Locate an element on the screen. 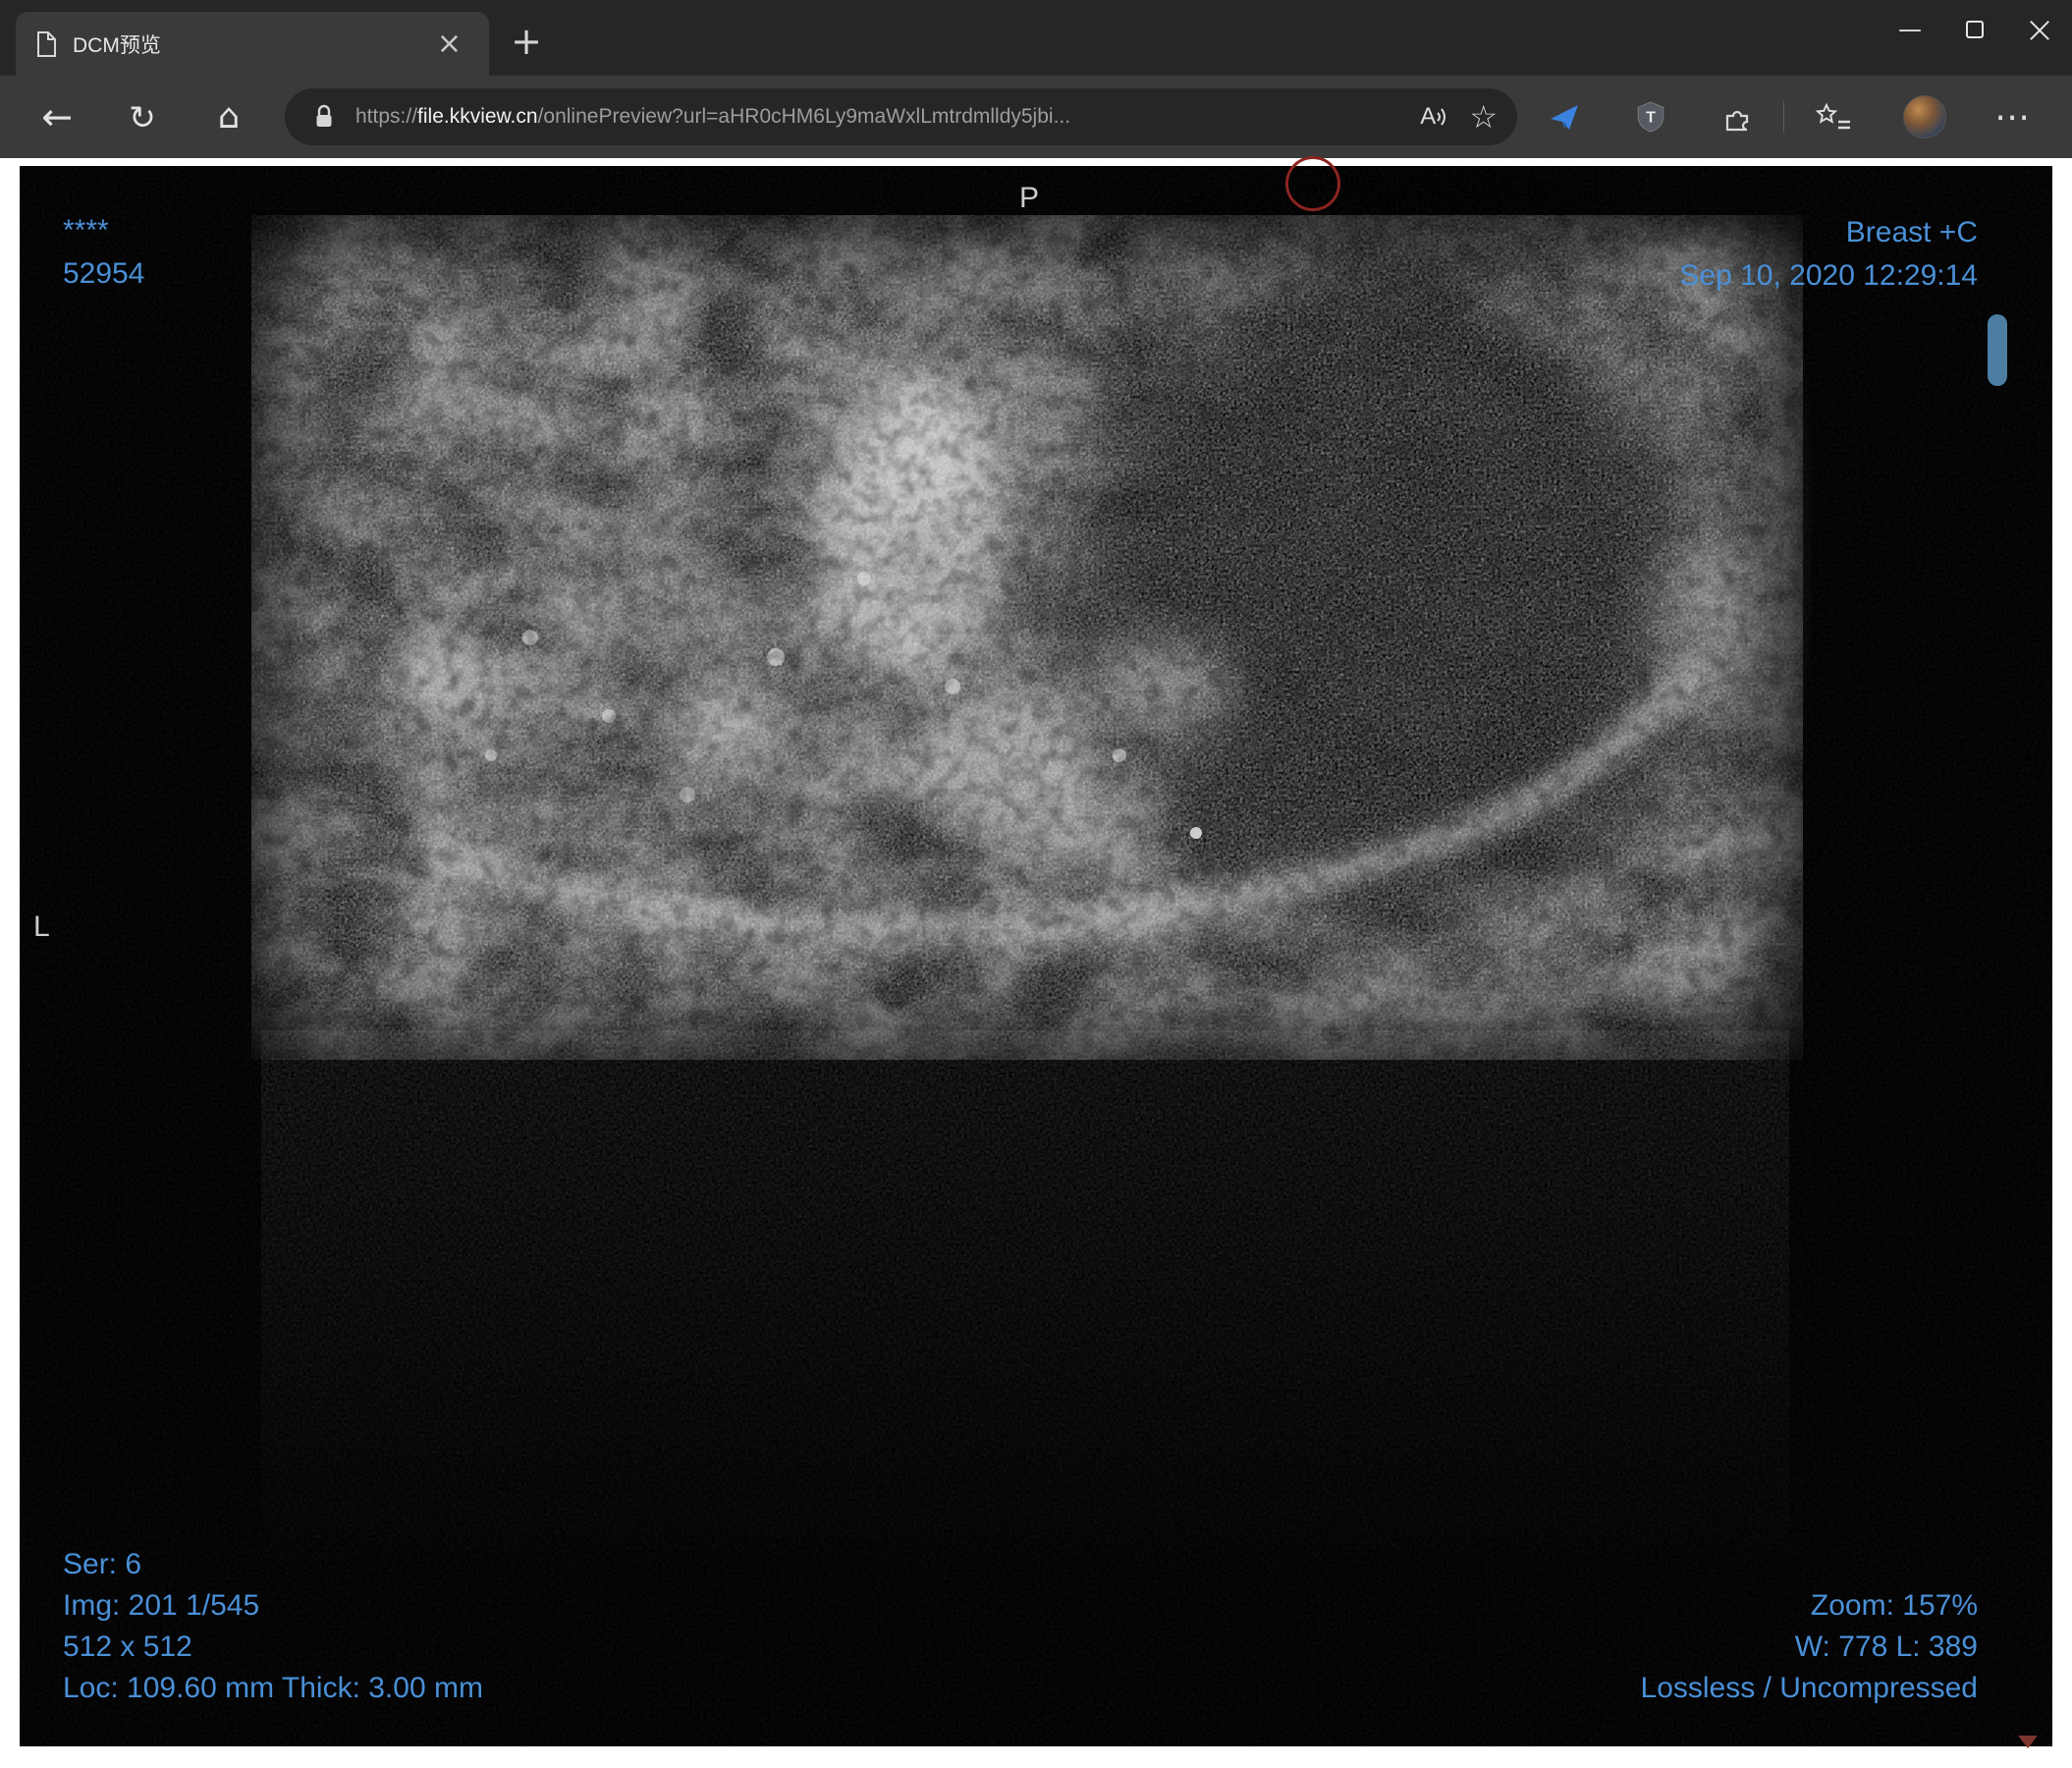  read-aloud-button: A is located at coordinates (1434, 117).